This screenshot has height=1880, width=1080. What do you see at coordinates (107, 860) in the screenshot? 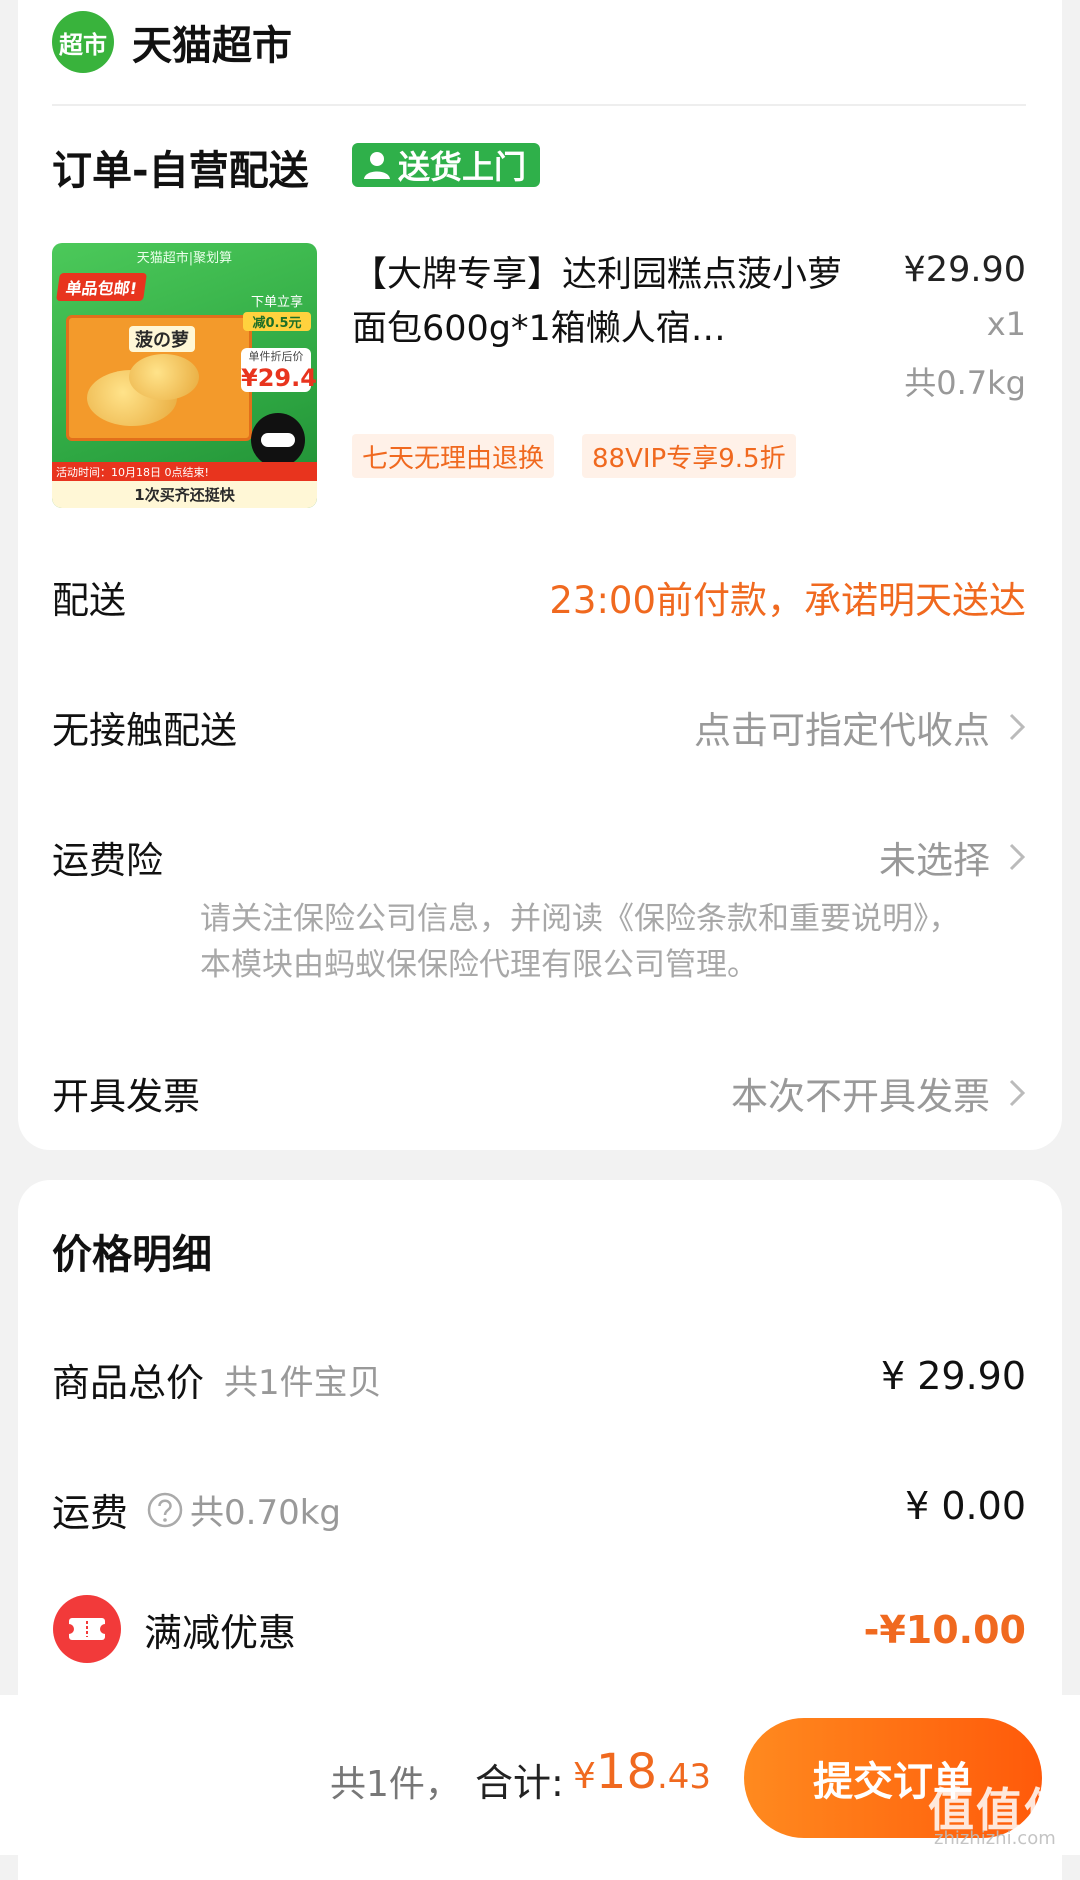
I see `insurance-row-label: 运费险` at bounding box center [107, 860].